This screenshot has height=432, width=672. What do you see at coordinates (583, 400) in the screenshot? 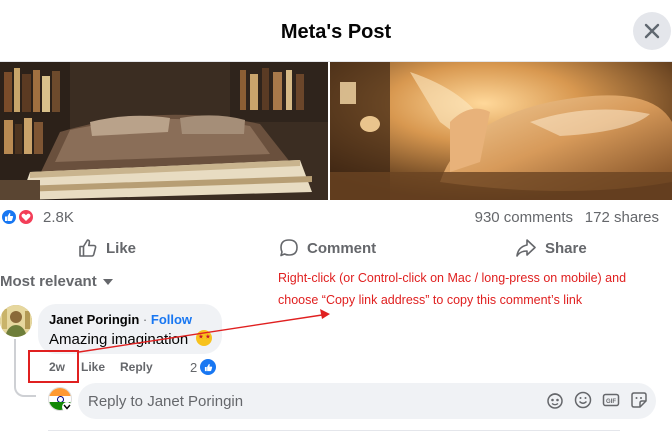
I see `emoji-icon` at bounding box center [583, 400].